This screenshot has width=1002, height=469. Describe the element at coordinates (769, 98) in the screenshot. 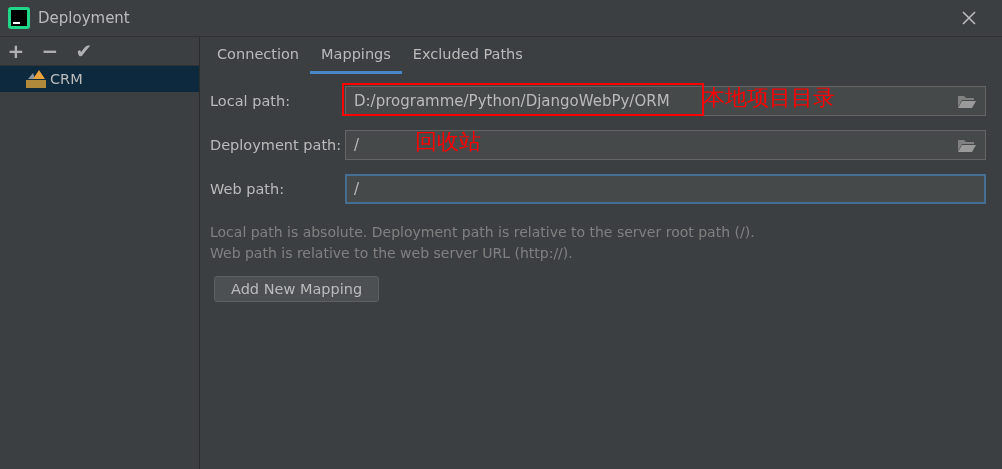

I see `annotation-text: 本地项目目录` at that location.